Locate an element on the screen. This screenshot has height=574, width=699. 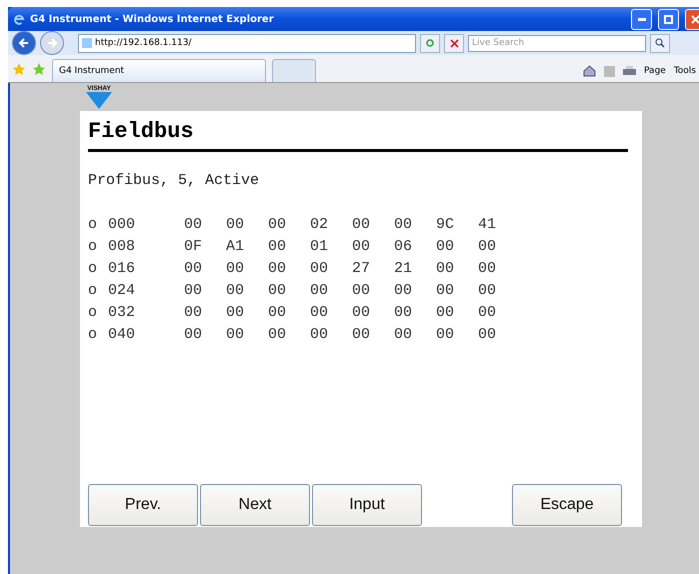
page-icon is located at coordinates (87, 43).